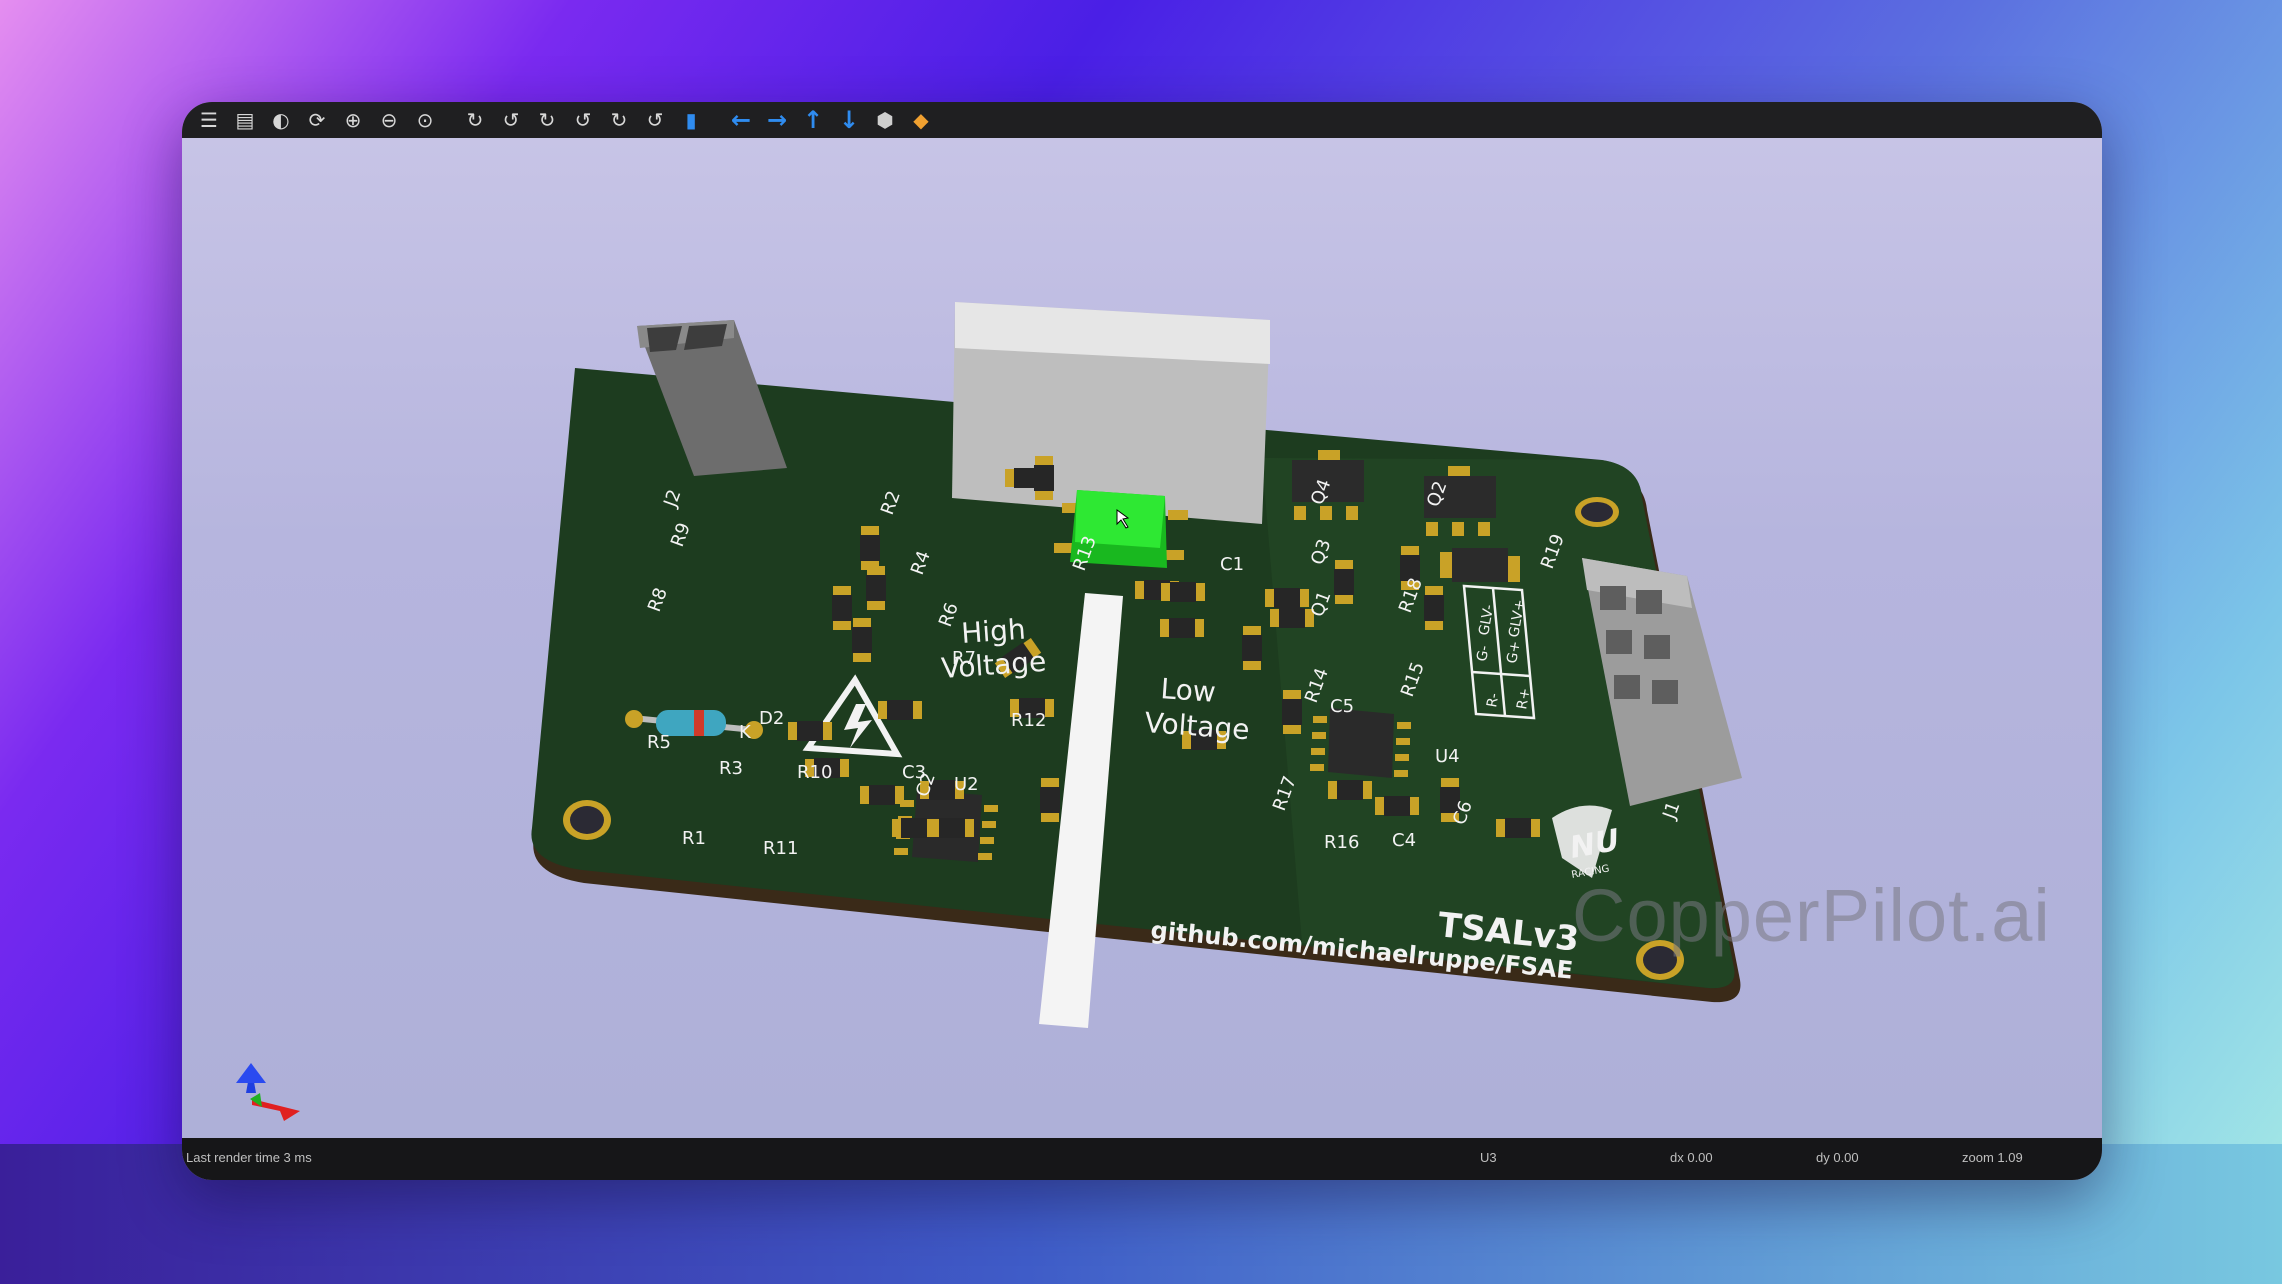 The image size is (2282, 1284). What do you see at coordinates (993, 631) in the screenshot?
I see `label-high-voltage-1: High` at bounding box center [993, 631].